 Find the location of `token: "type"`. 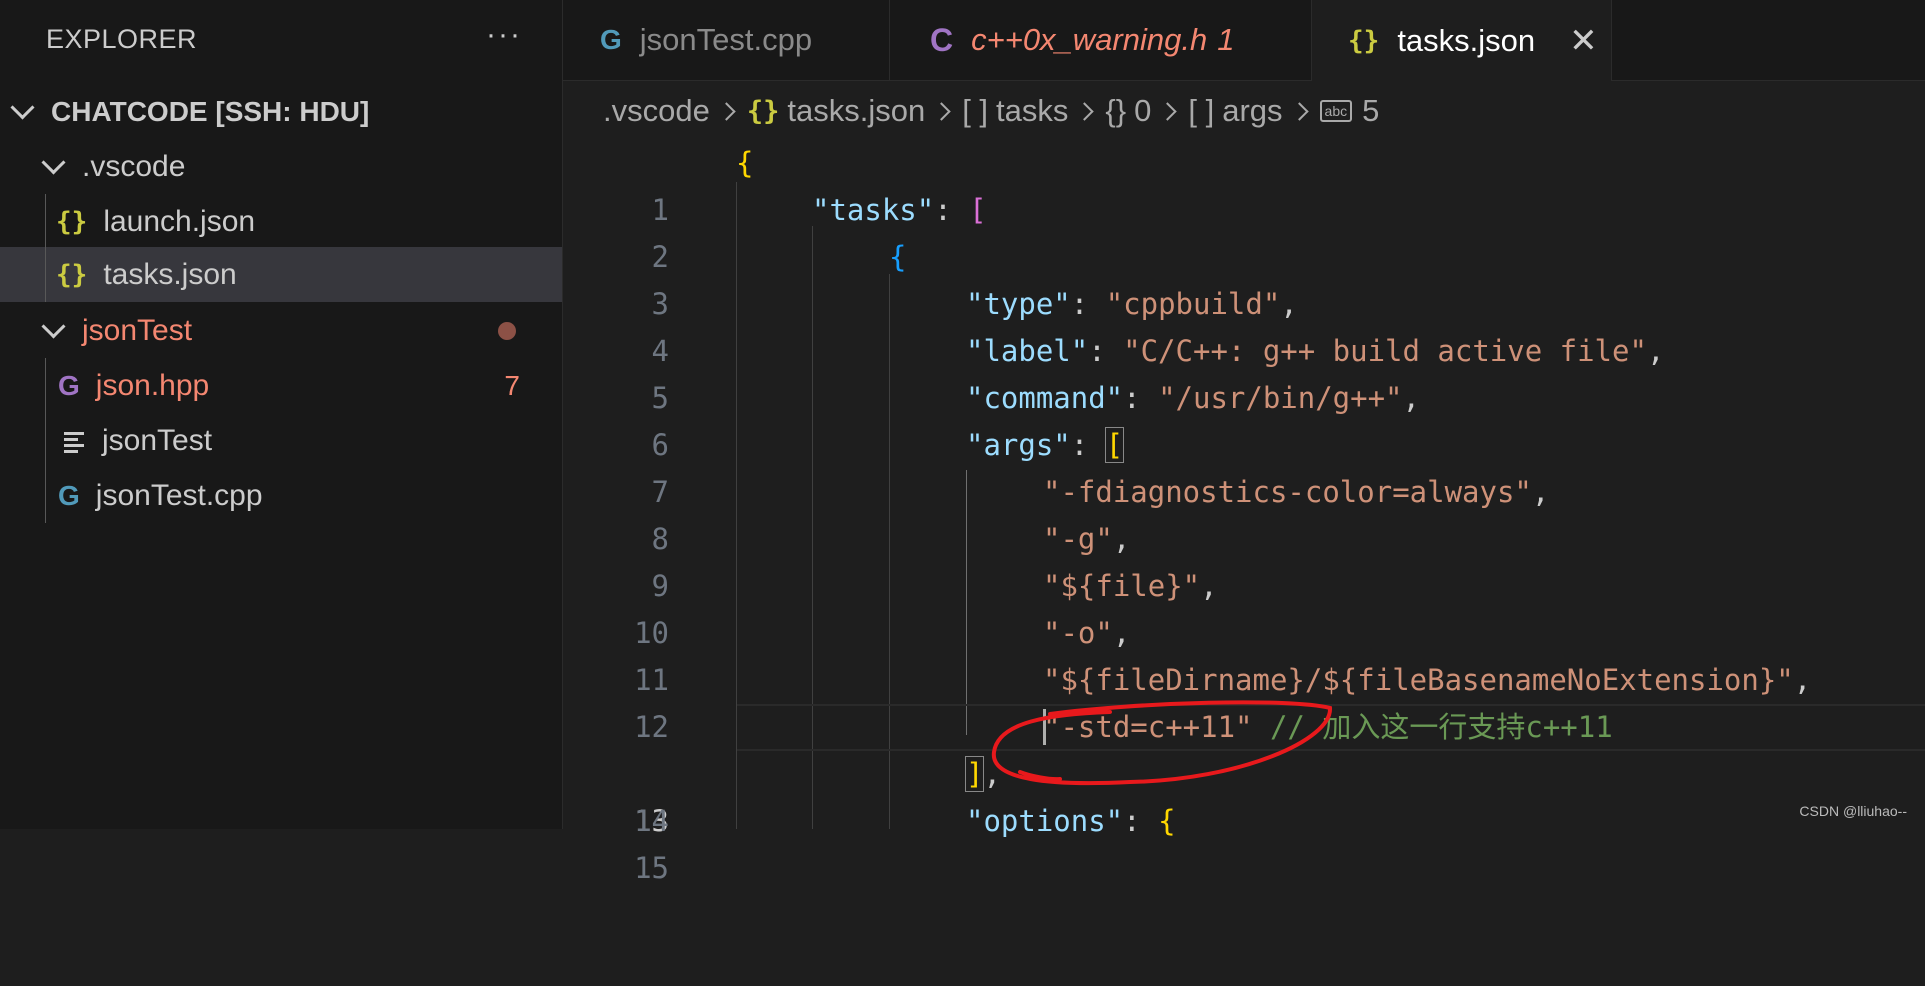

token: "type" is located at coordinates (1018, 304).